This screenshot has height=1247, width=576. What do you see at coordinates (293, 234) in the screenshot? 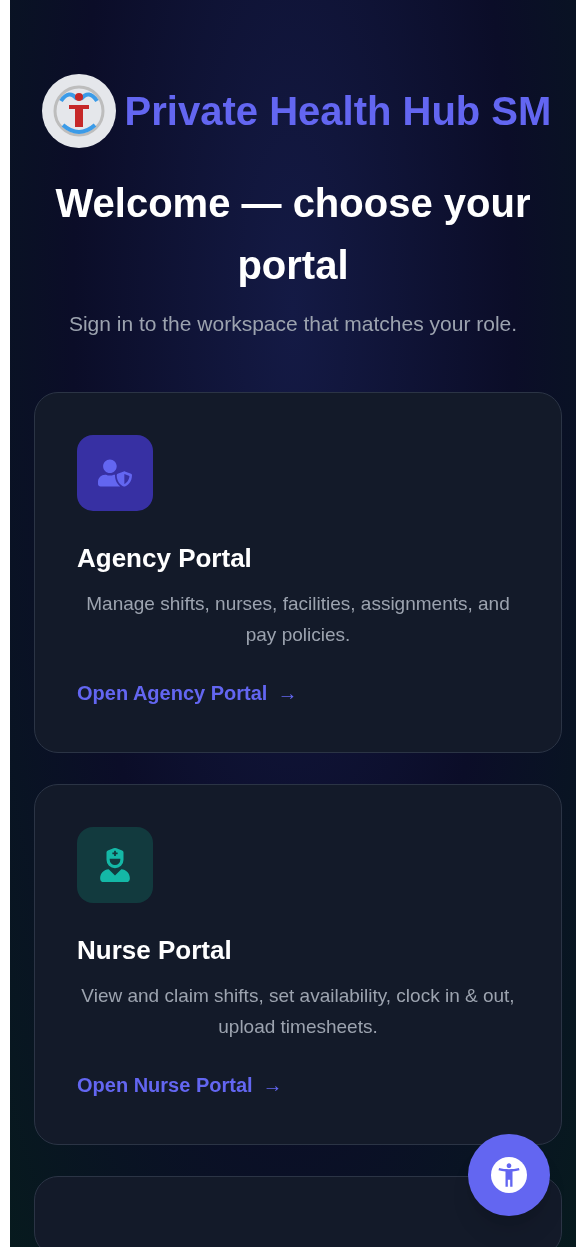
I see `welcome-heading: Welcome — choose your portal` at bounding box center [293, 234].